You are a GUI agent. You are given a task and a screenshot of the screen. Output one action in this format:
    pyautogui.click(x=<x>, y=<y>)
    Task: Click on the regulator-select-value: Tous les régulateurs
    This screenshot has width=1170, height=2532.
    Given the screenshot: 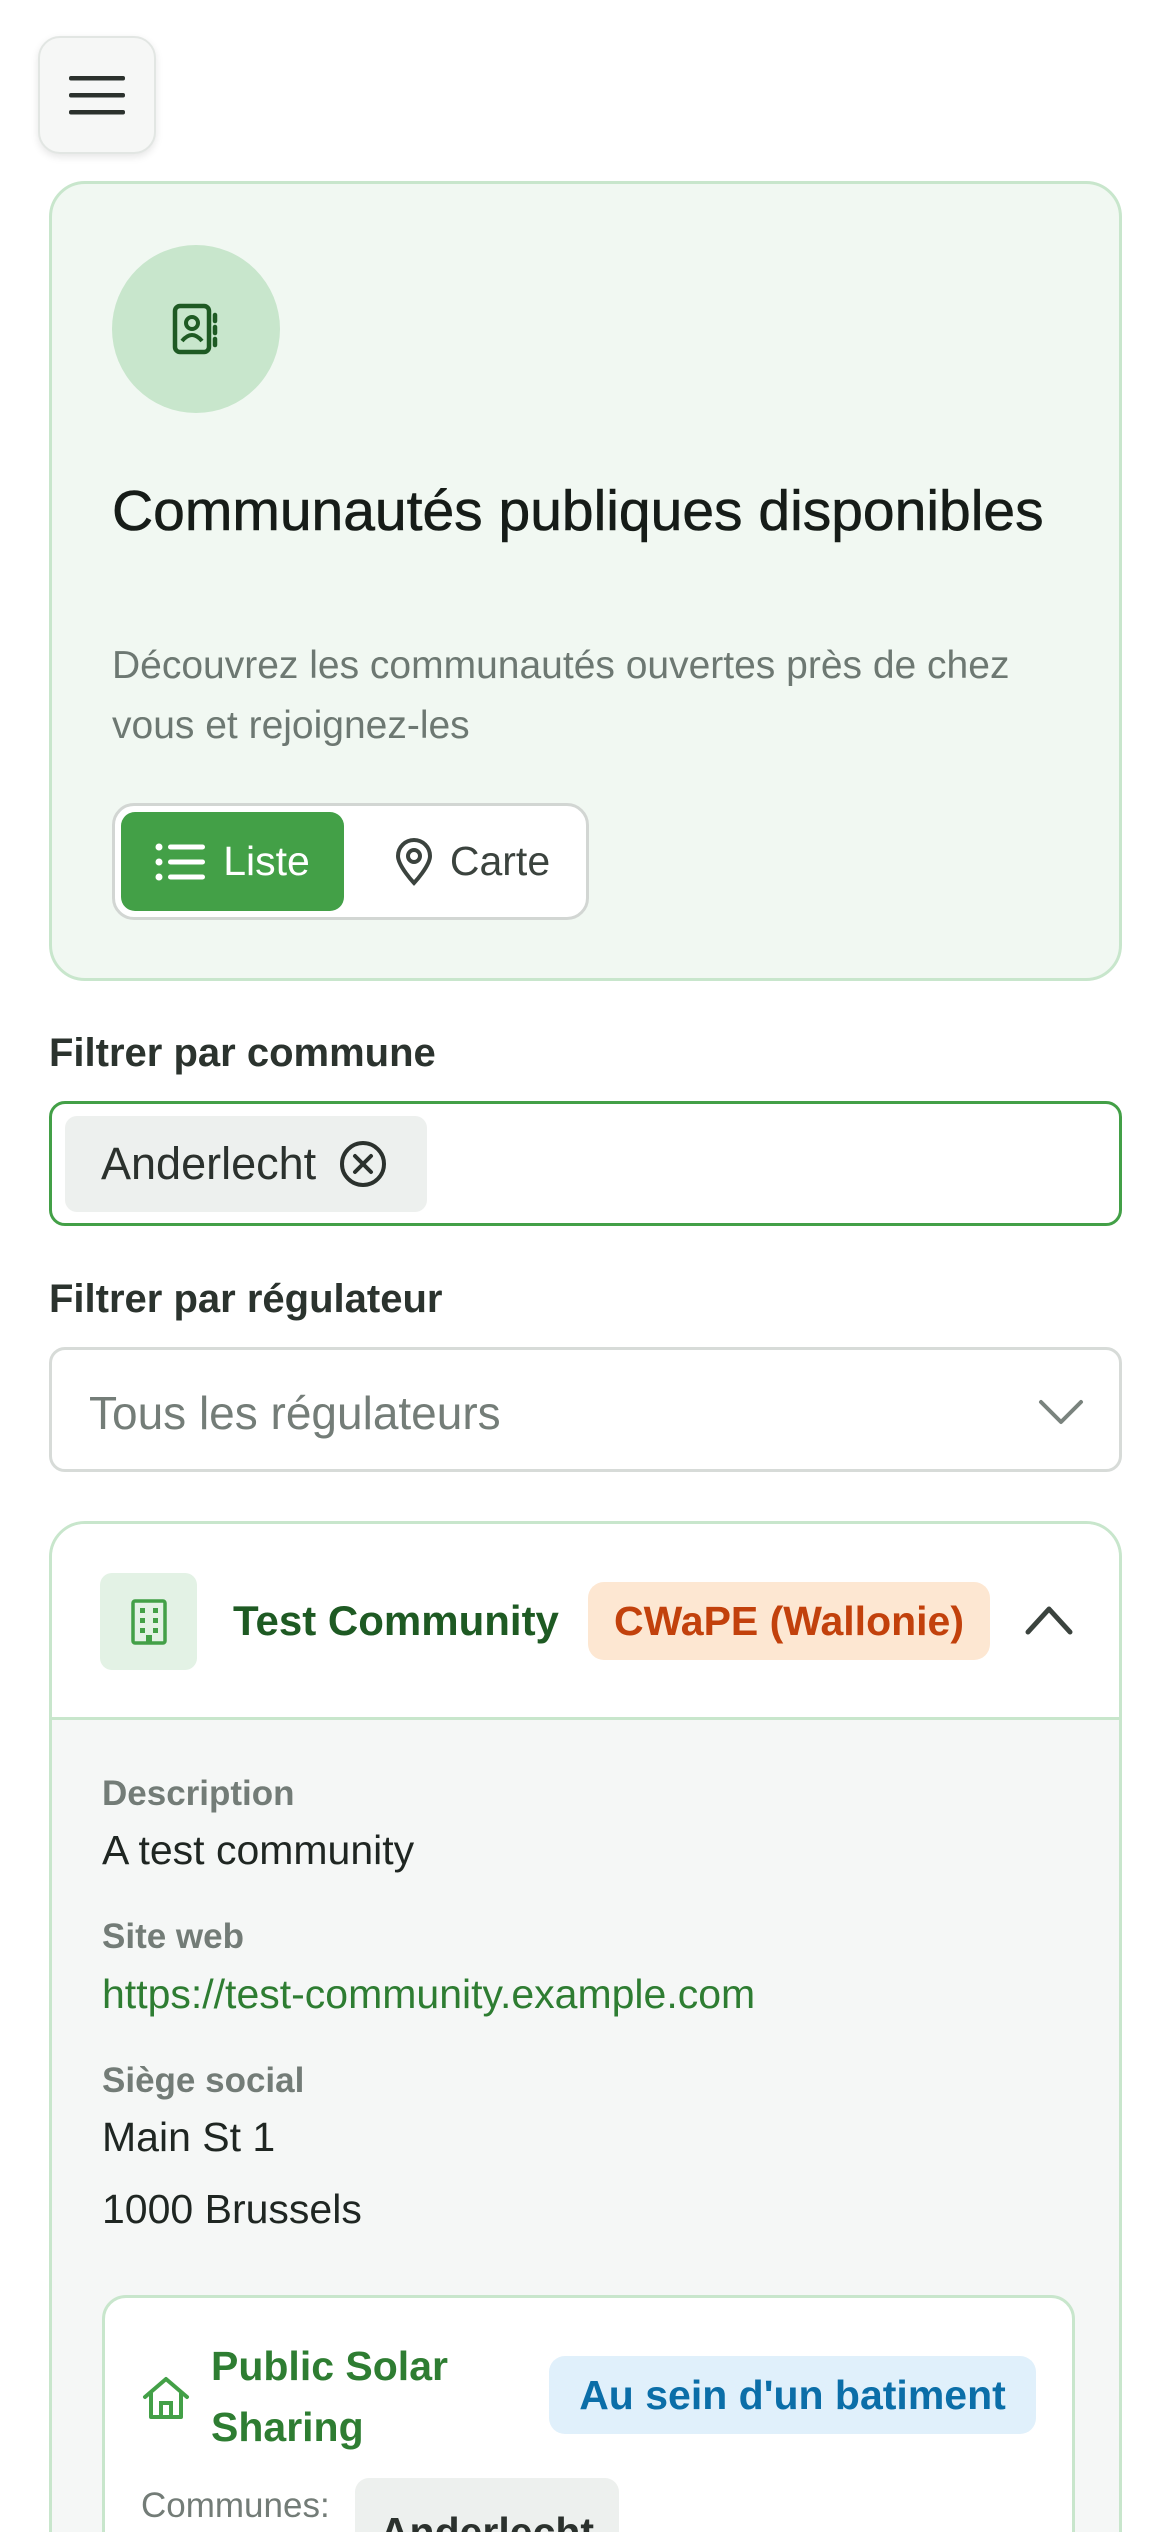 What is the action you would take?
    pyautogui.click(x=295, y=1413)
    